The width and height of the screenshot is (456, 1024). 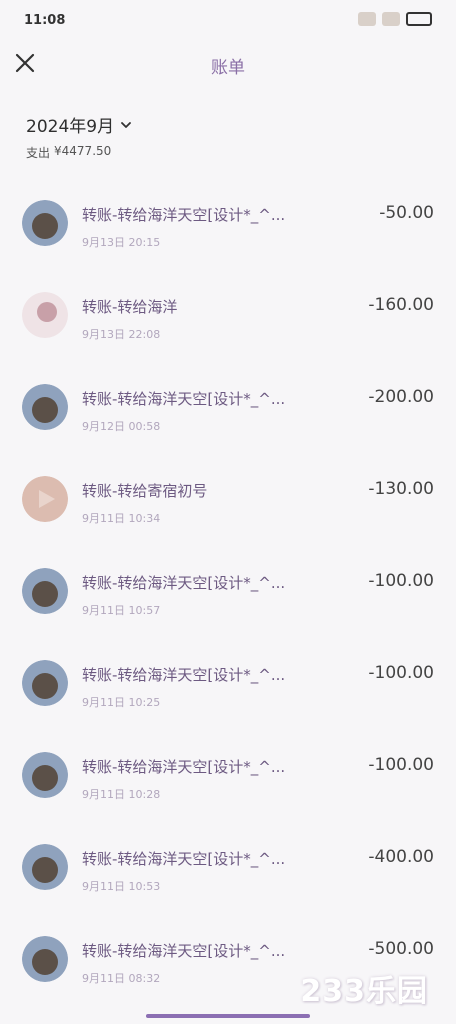 What do you see at coordinates (121, 886) in the screenshot?
I see `transaction-time: 9月11日 10:53` at bounding box center [121, 886].